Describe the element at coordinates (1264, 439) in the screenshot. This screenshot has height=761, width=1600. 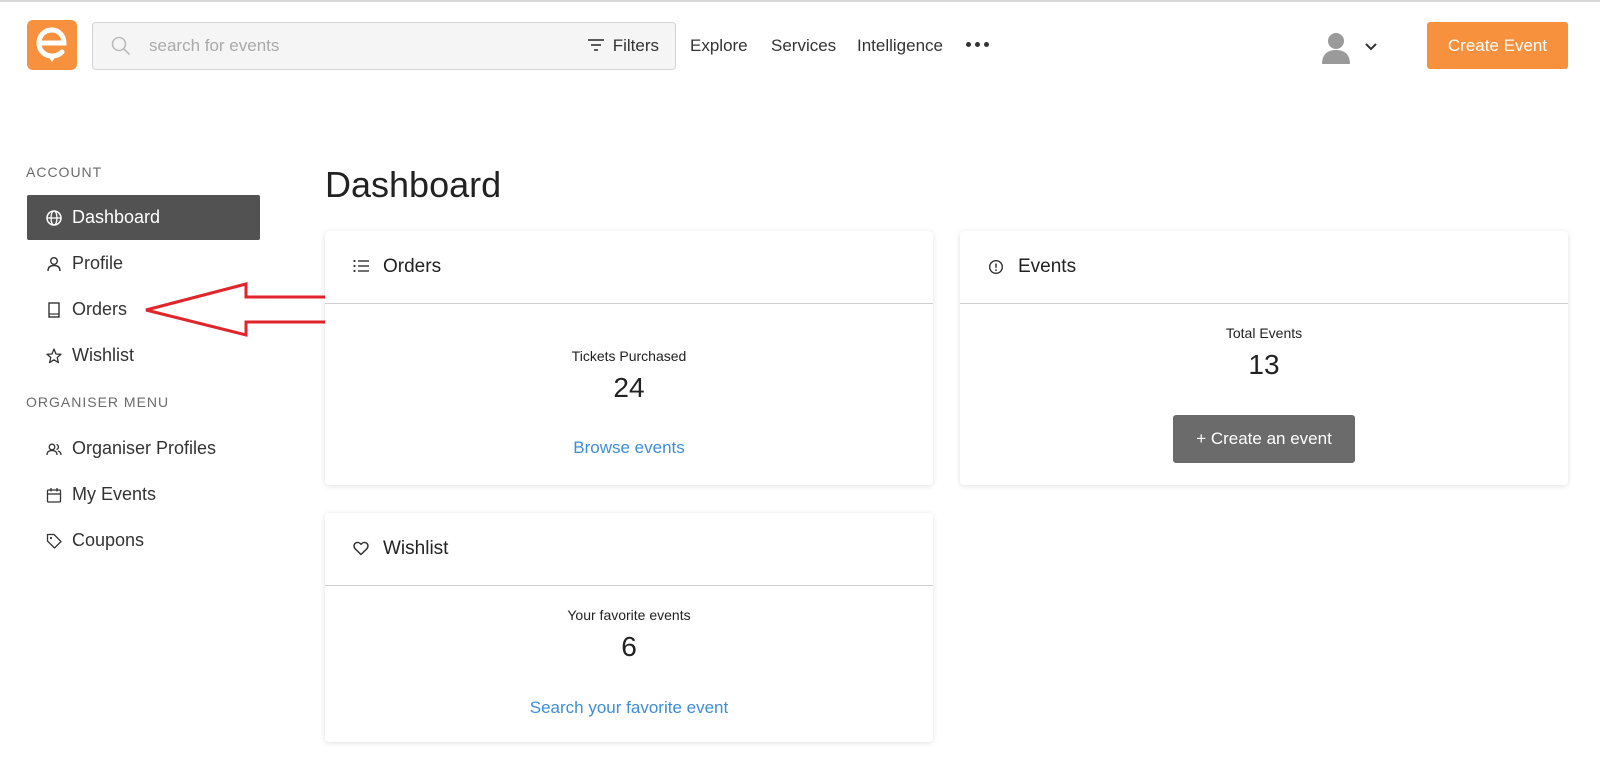
I see `create-an-event-button: + Create an event` at that location.